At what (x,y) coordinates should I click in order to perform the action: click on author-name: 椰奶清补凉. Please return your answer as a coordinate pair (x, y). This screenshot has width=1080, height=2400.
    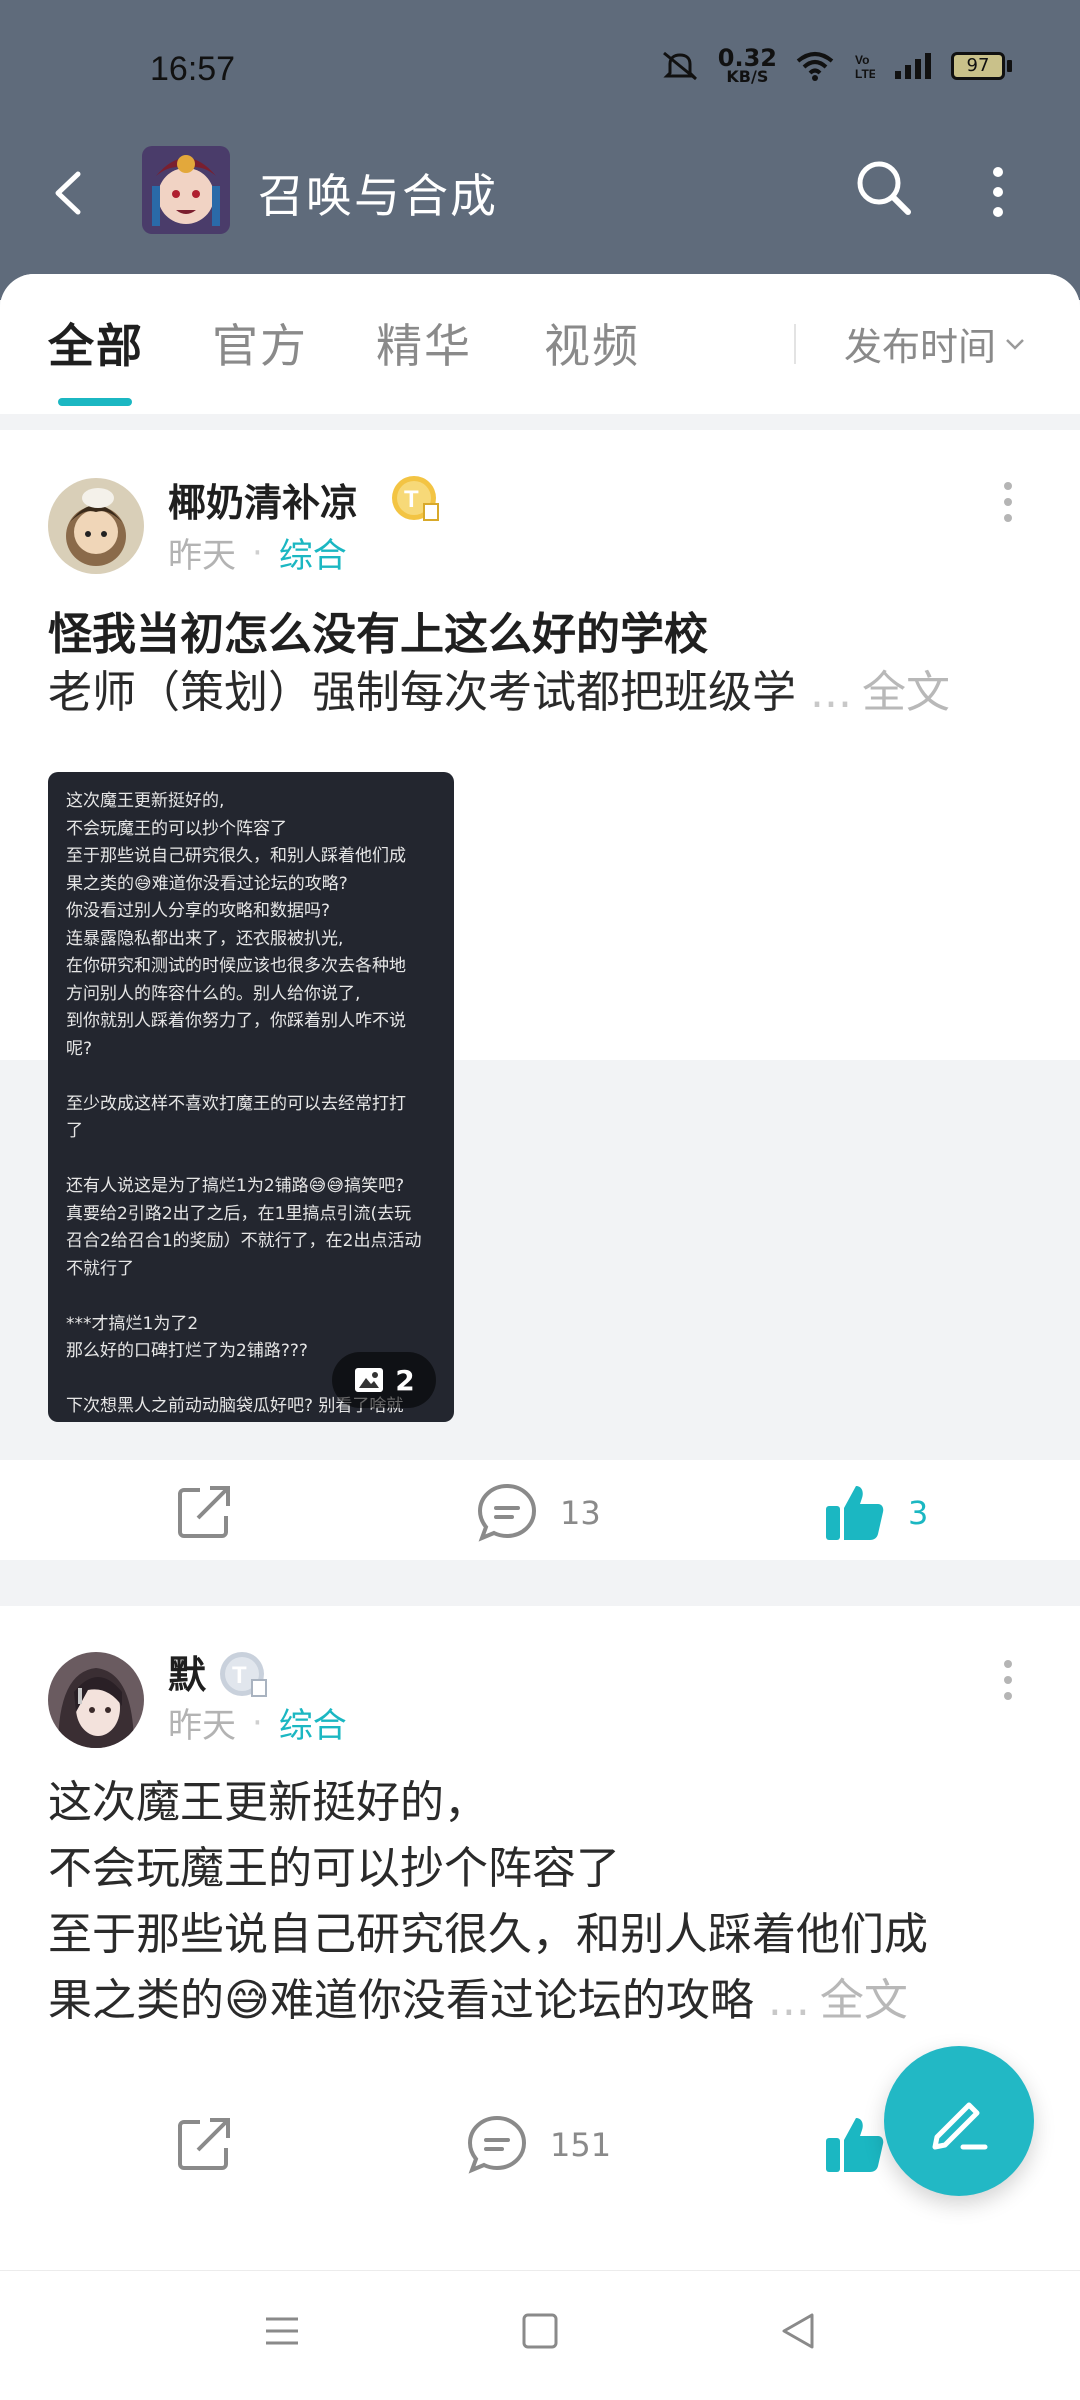
    Looking at the image, I should click on (263, 499).